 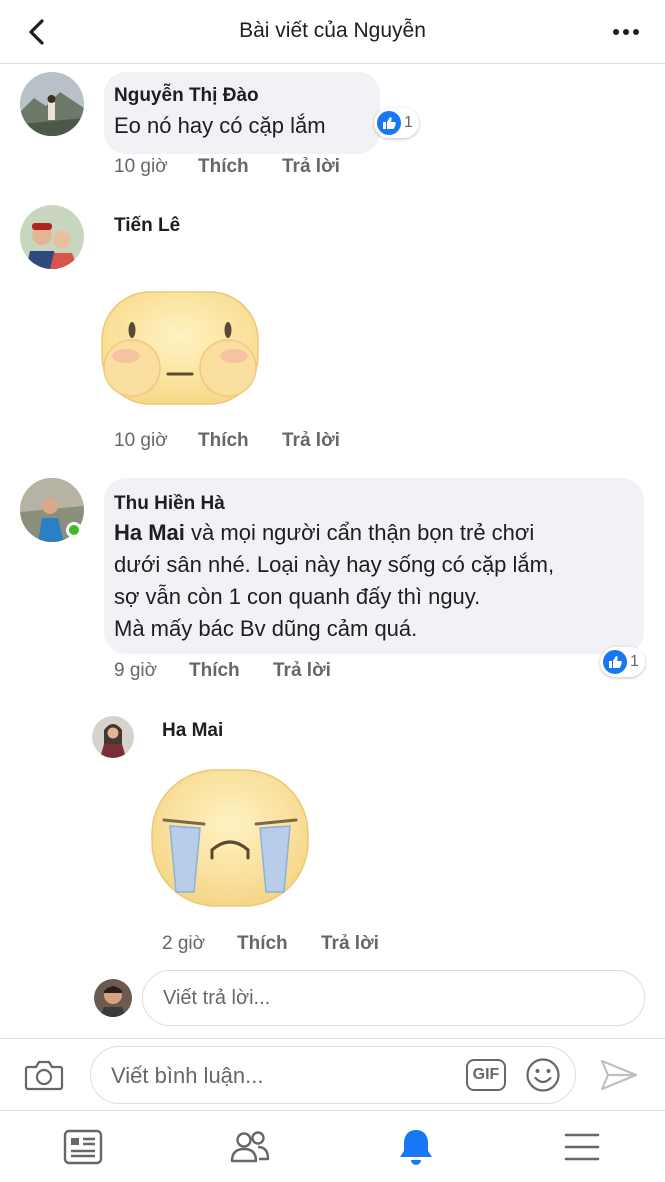 I want to click on camera-icon, so click(x=44, y=1075).